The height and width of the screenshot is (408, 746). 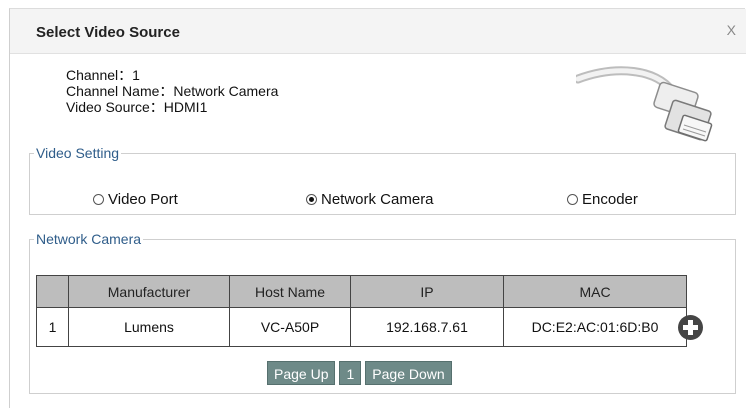 I want to click on column-header-index, so click(x=52, y=291).